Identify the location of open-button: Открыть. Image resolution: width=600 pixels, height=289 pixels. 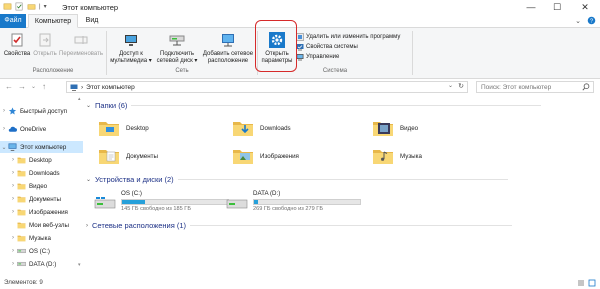
(45, 44).